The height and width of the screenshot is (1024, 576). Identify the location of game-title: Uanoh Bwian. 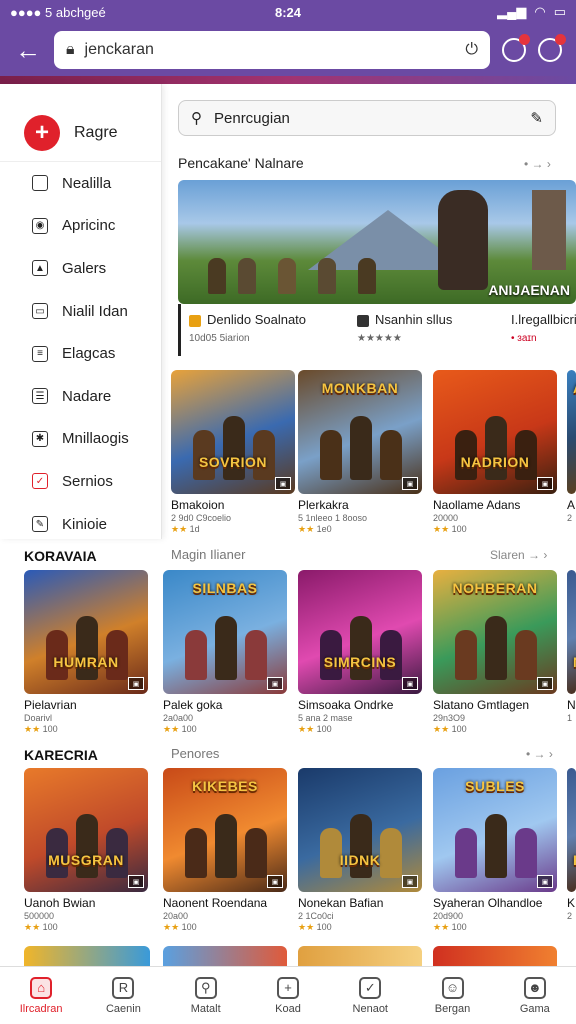
(86, 903).